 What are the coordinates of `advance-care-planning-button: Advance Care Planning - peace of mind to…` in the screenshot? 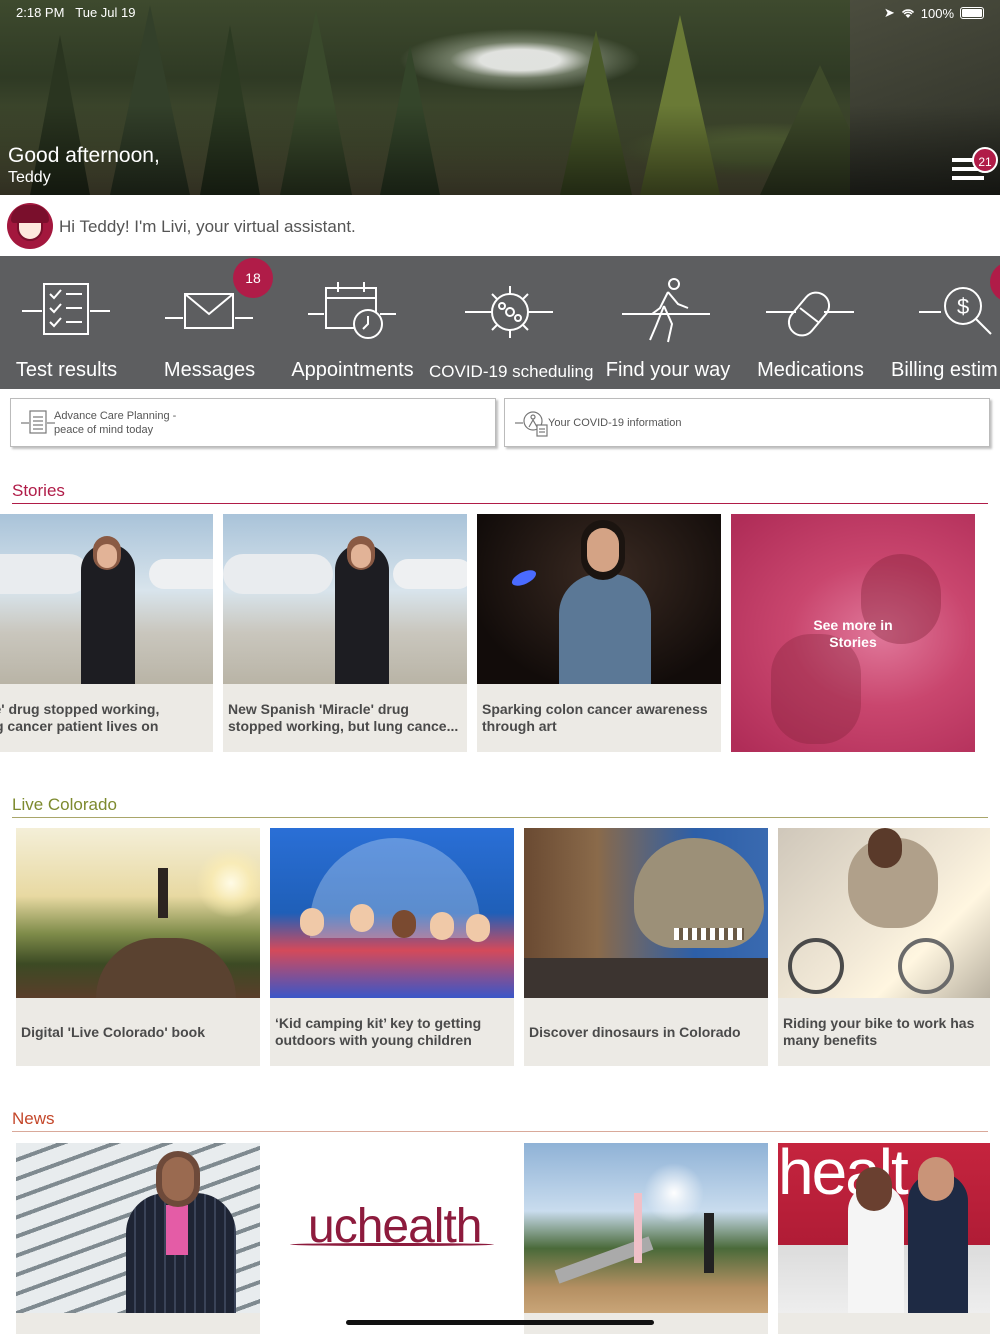 It's located at (253, 422).